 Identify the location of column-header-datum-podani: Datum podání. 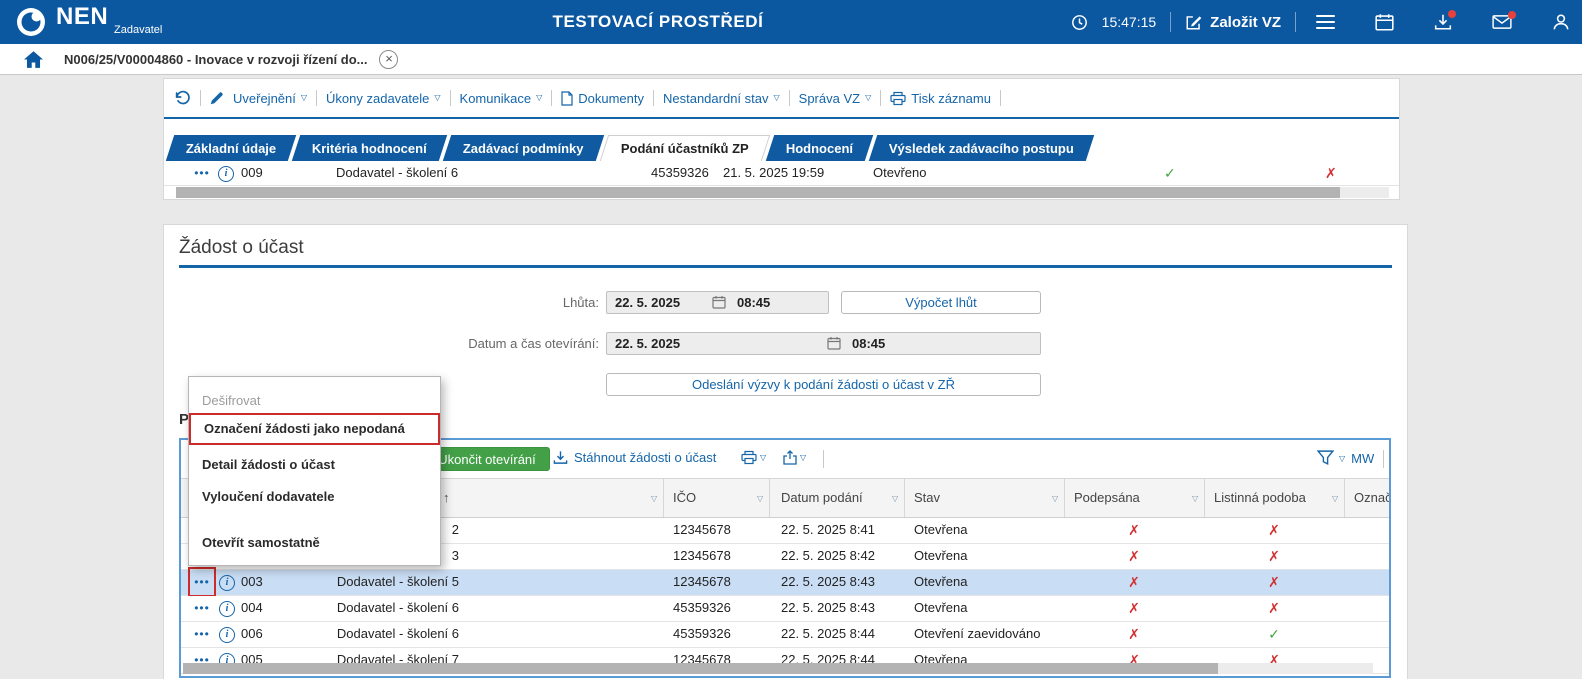
(822, 498).